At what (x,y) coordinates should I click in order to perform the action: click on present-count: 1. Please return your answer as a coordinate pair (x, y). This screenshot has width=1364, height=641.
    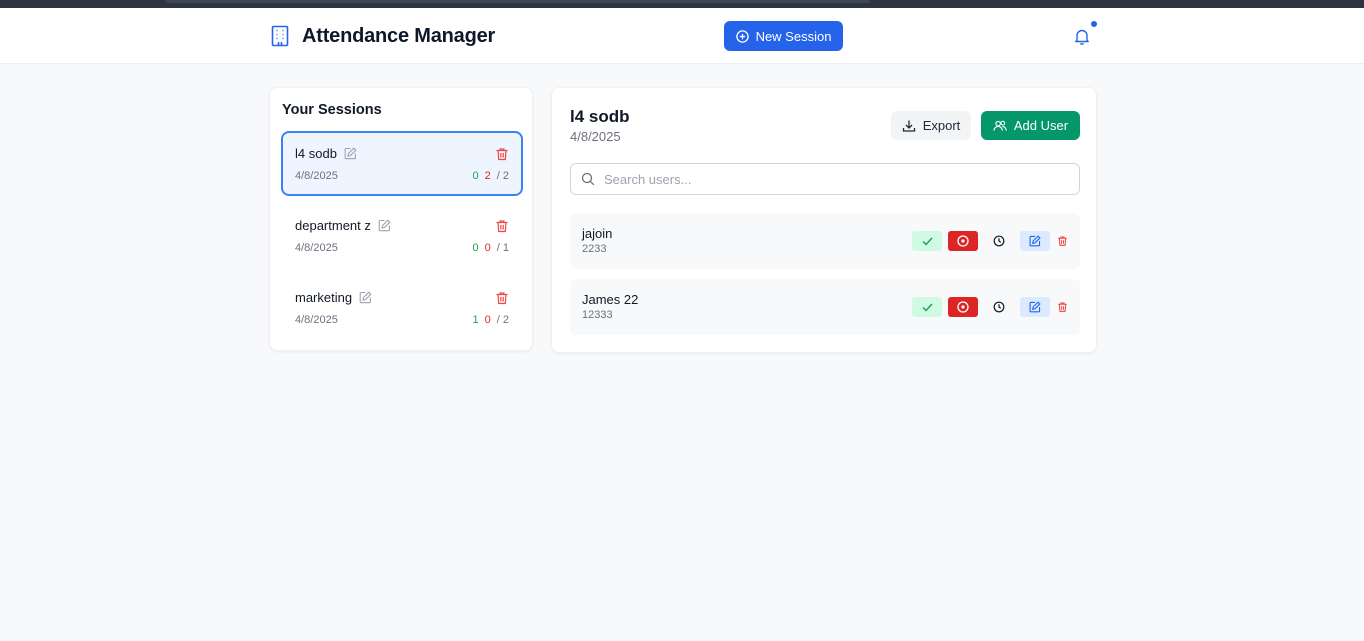
    Looking at the image, I should click on (475, 320).